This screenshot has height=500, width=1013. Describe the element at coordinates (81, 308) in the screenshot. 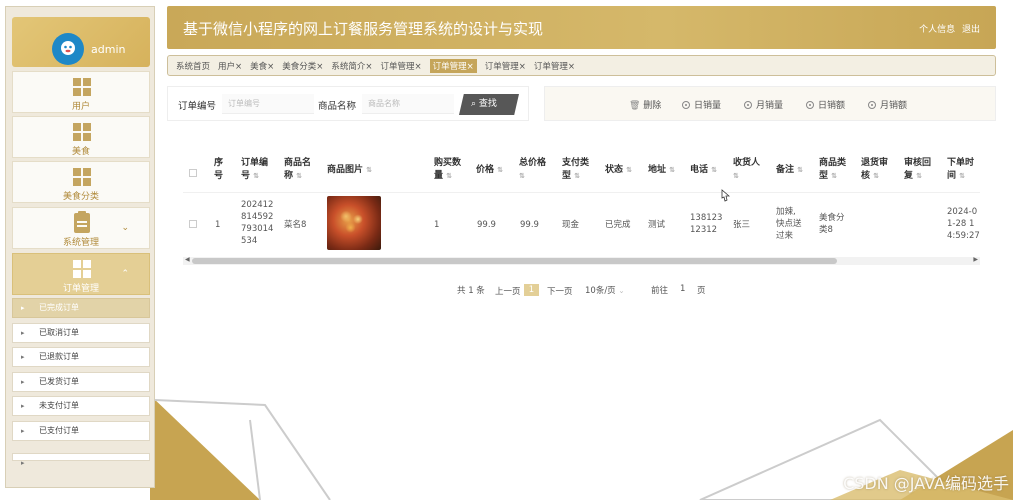

I see `sub-item-completed-orders: 已完成订单` at that location.